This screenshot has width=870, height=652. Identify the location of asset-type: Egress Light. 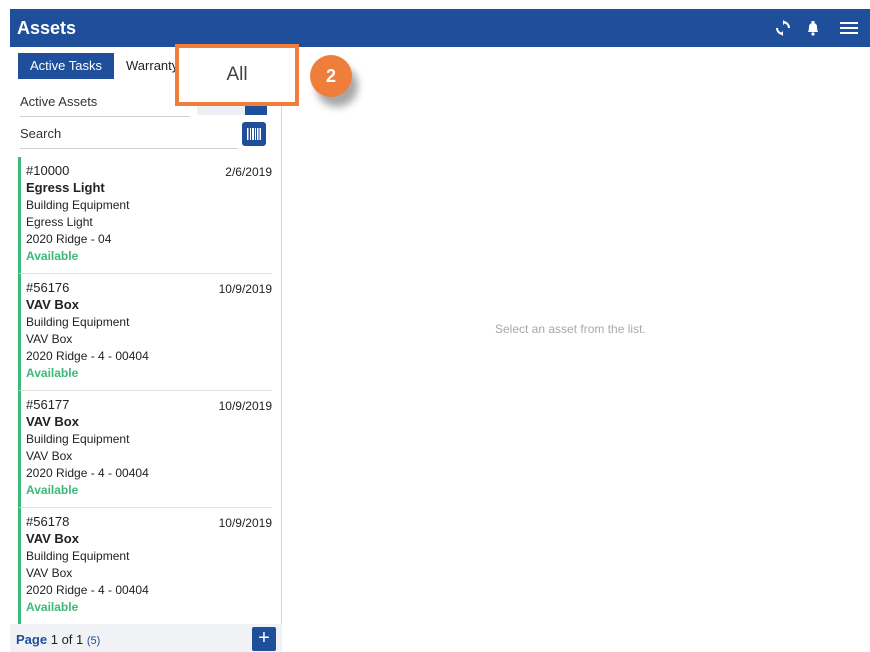
(59, 222).